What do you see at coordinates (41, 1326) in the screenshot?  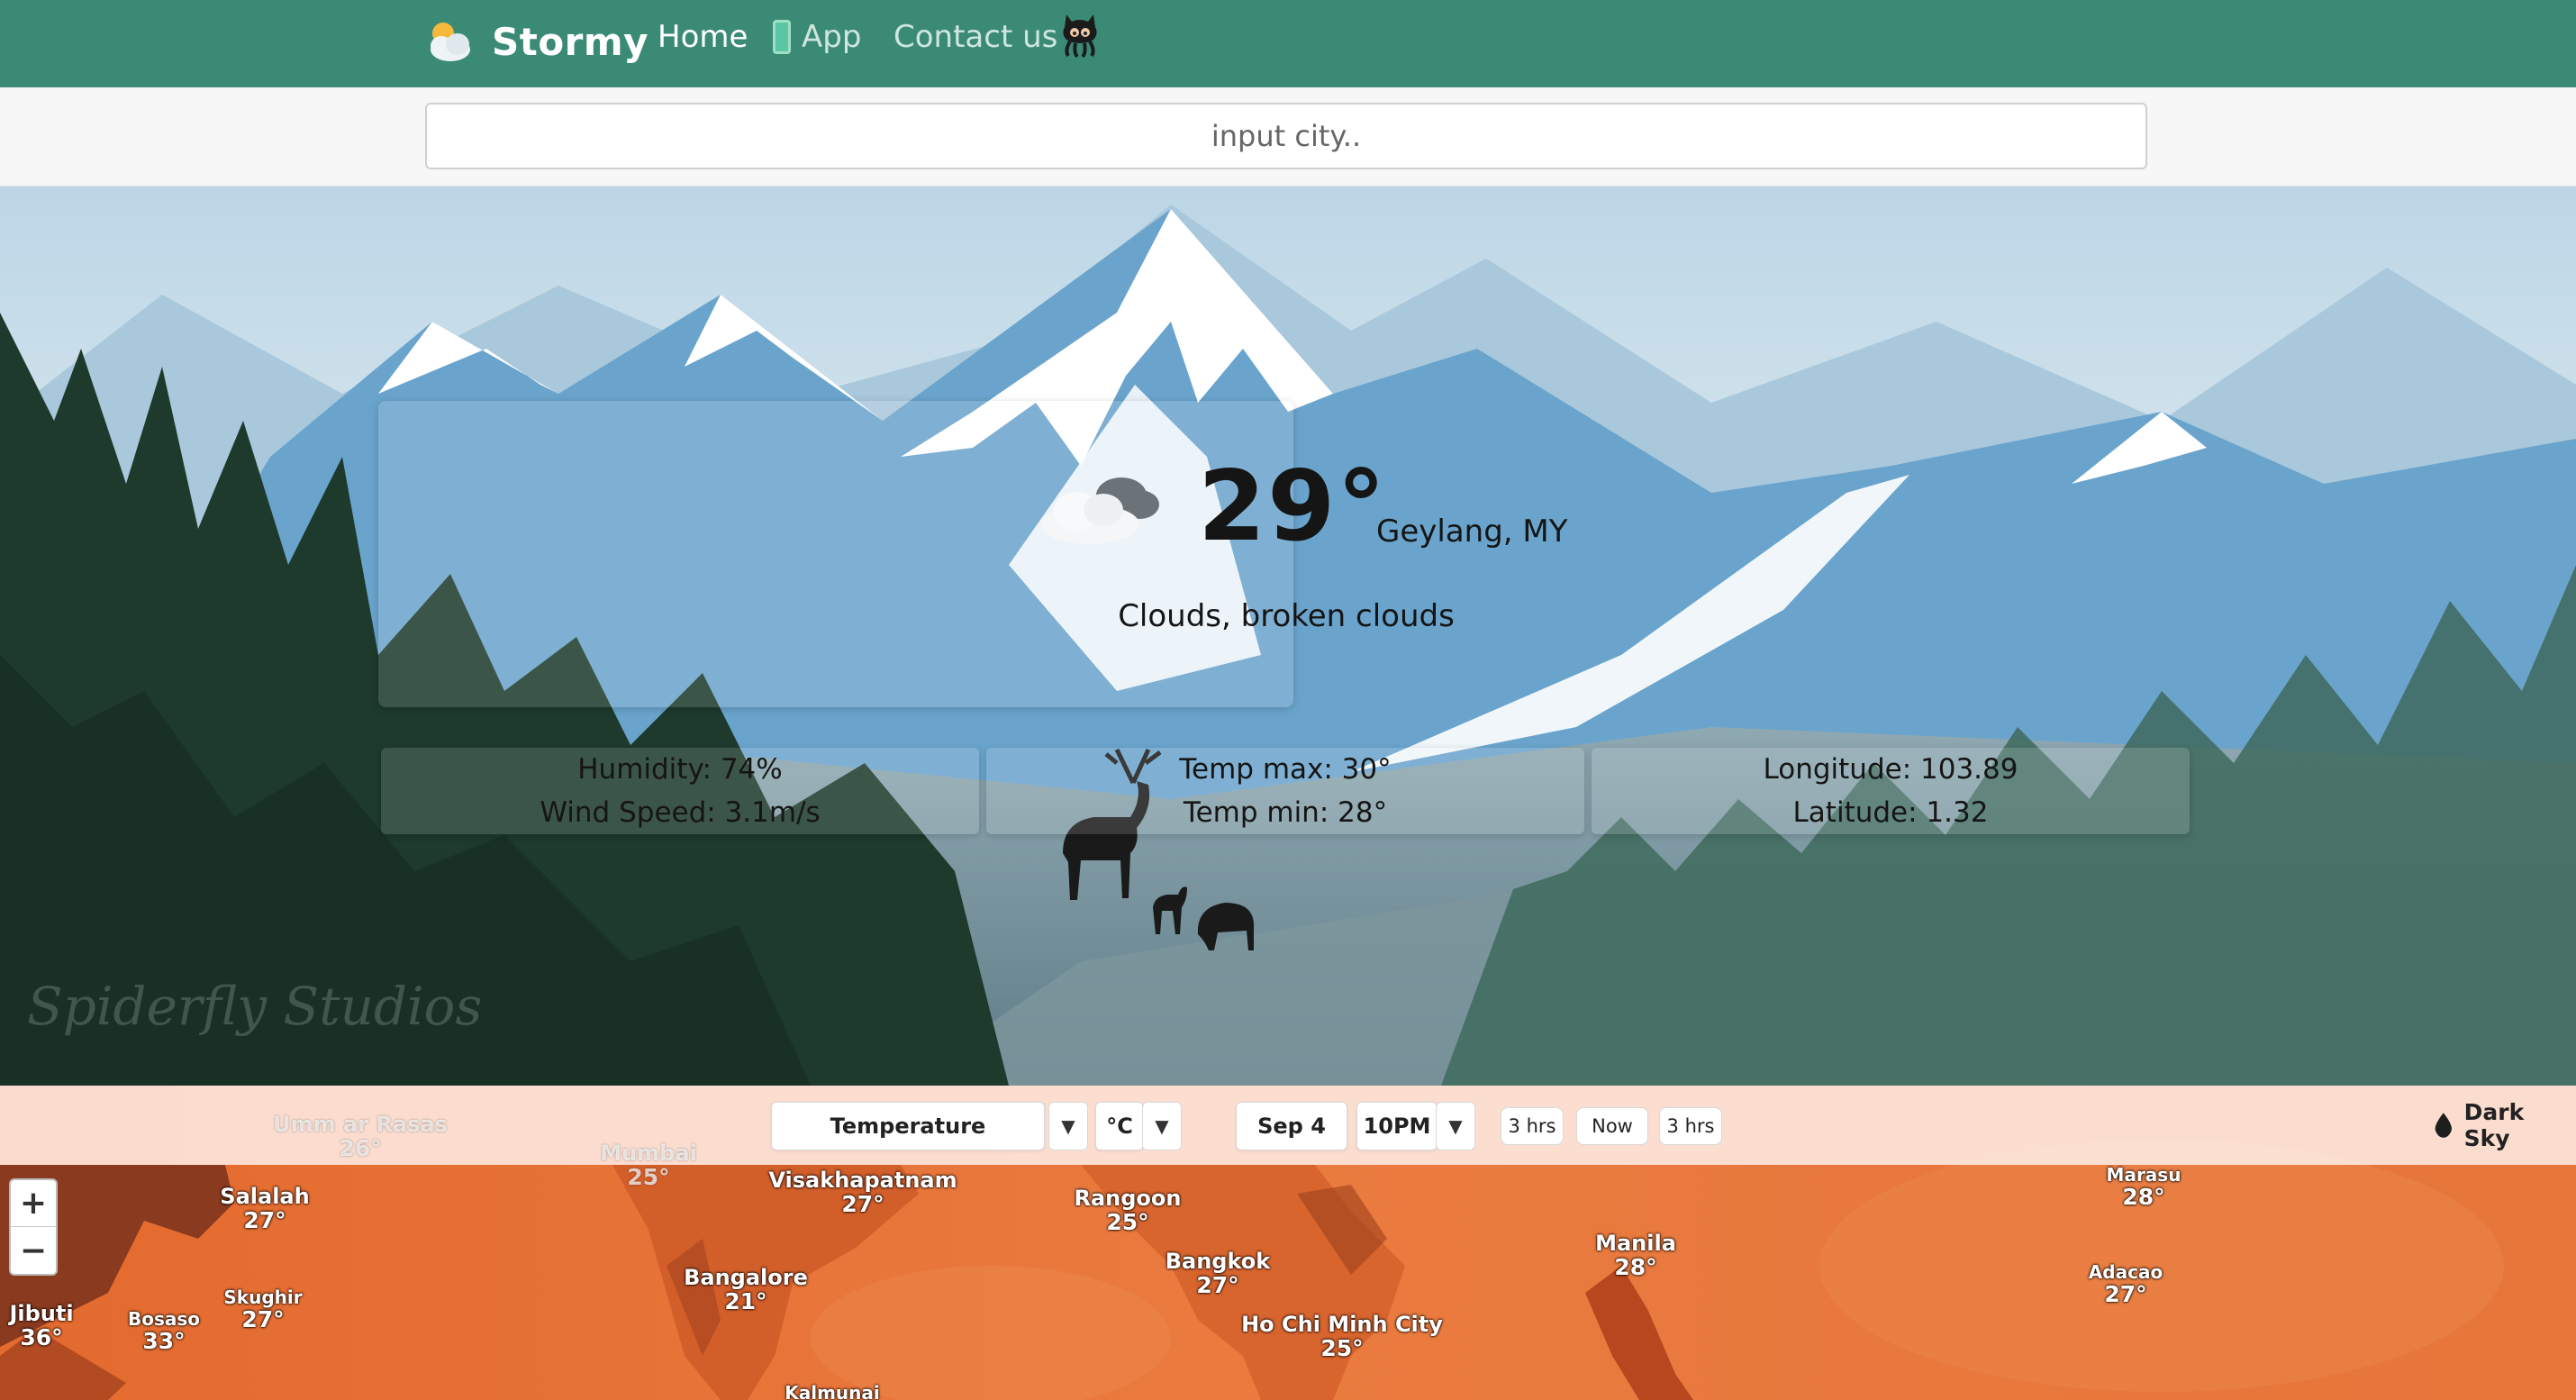 I see `map-city-label: Jibuti 36°` at bounding box center [41, 1326].